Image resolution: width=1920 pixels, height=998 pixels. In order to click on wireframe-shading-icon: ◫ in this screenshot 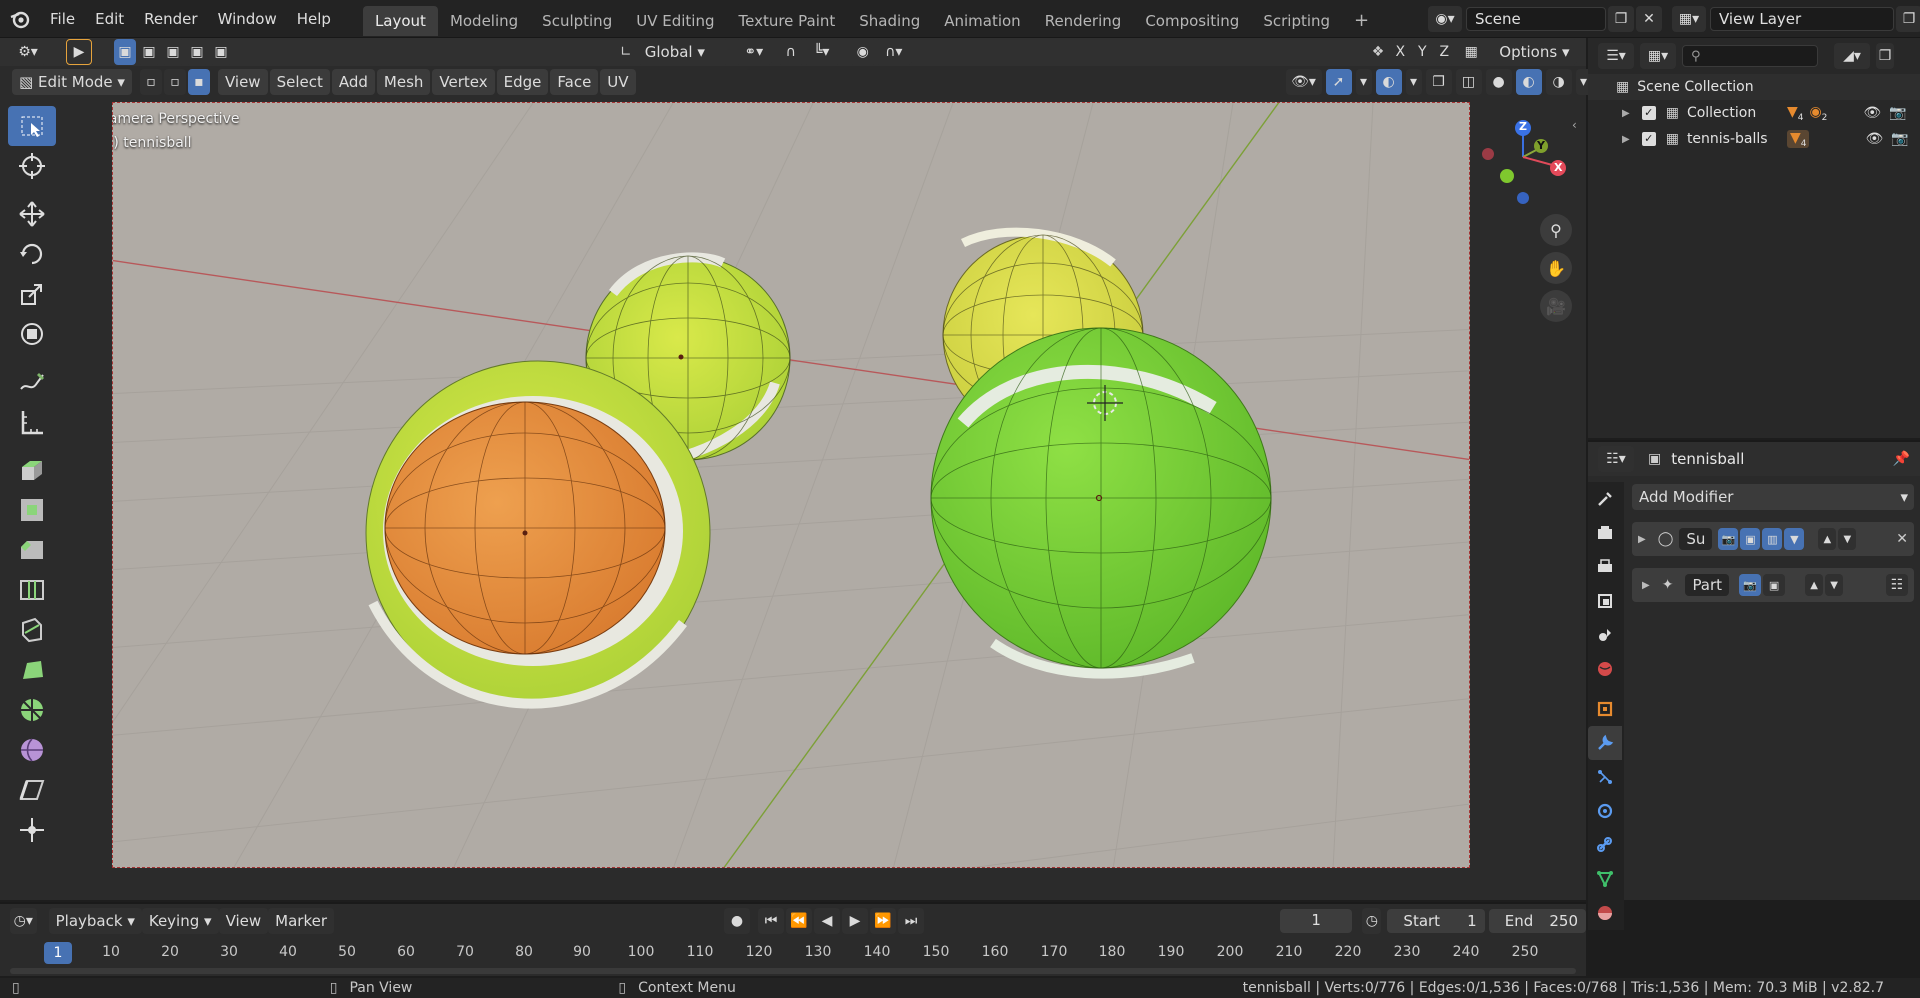, I will do `click(1468, 82)`.